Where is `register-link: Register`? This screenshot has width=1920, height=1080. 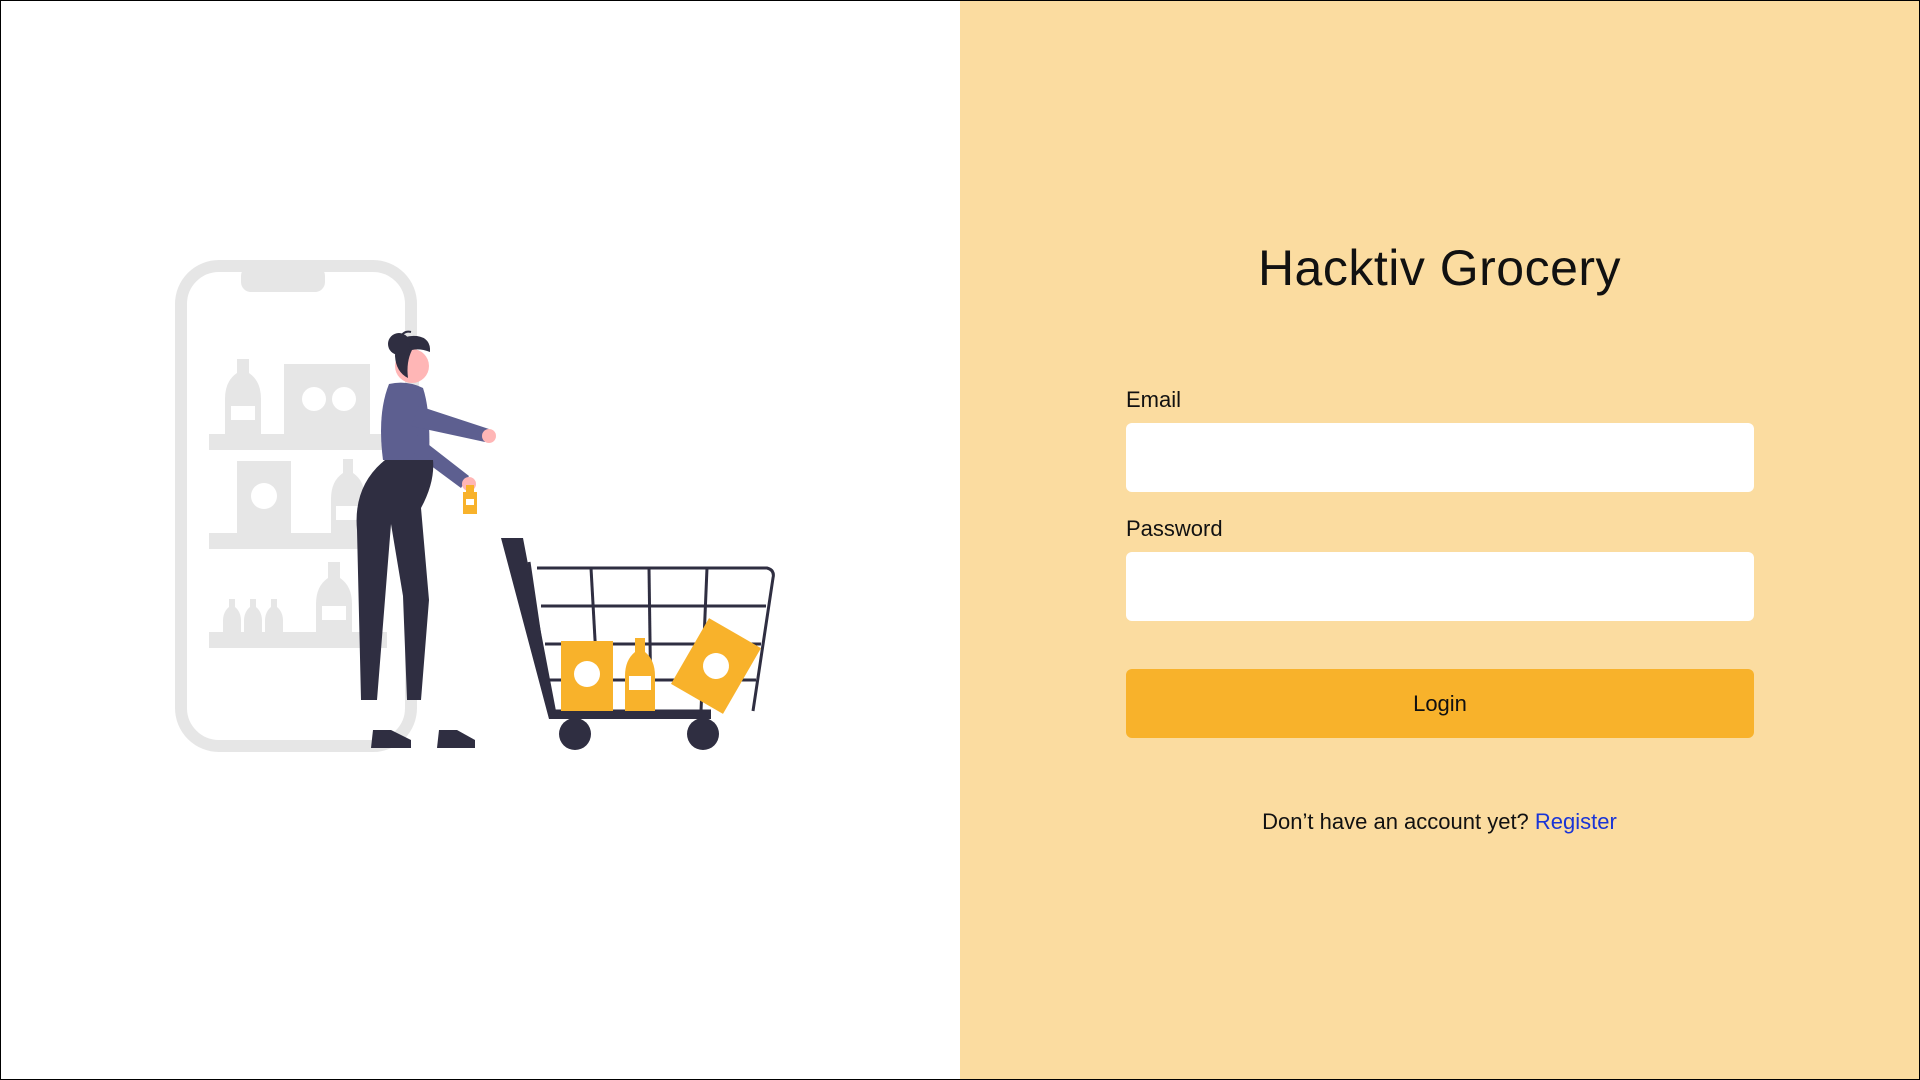 register-link: Register is located at coordinates (1576, 821).